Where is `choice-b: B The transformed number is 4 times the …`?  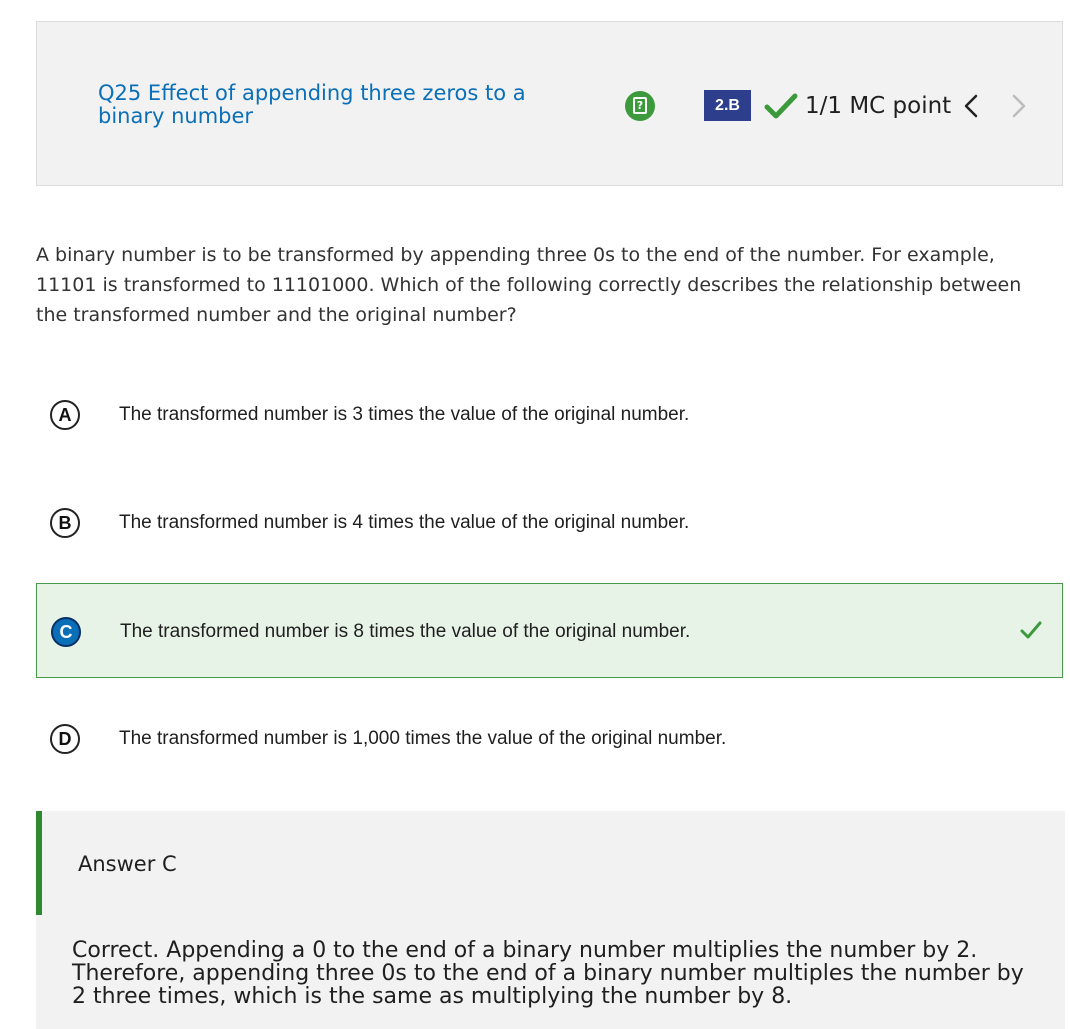 choice-b: B The transformed number is 4 times the … is located at coordinates (549, 522).